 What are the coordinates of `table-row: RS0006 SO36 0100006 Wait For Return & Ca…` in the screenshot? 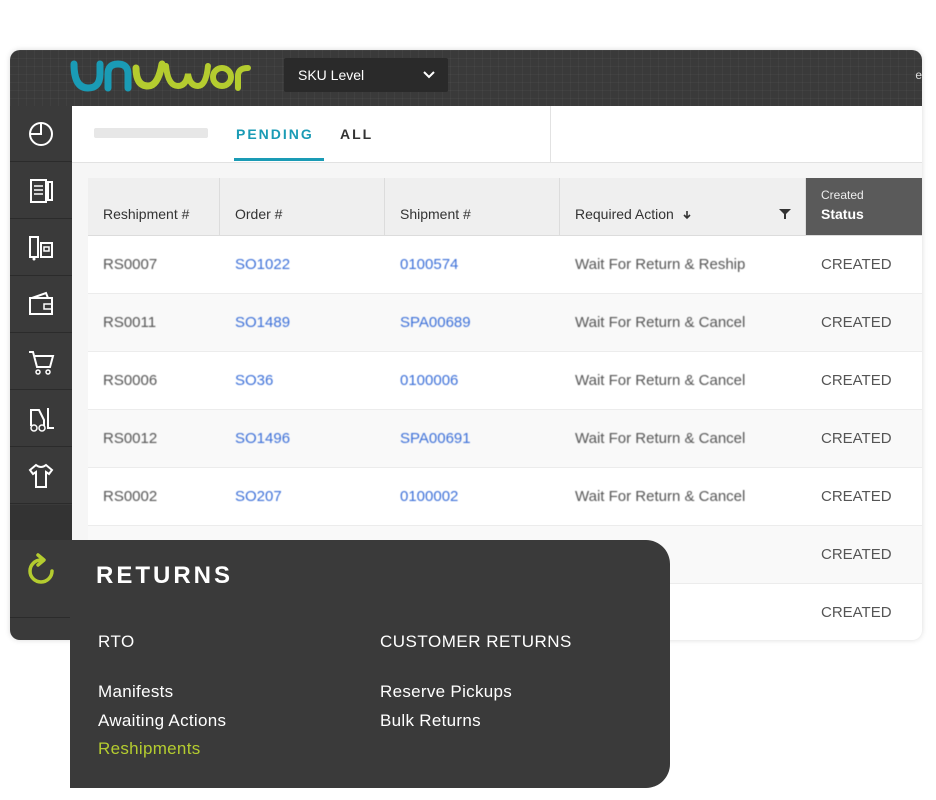 It's located at (505, 381).